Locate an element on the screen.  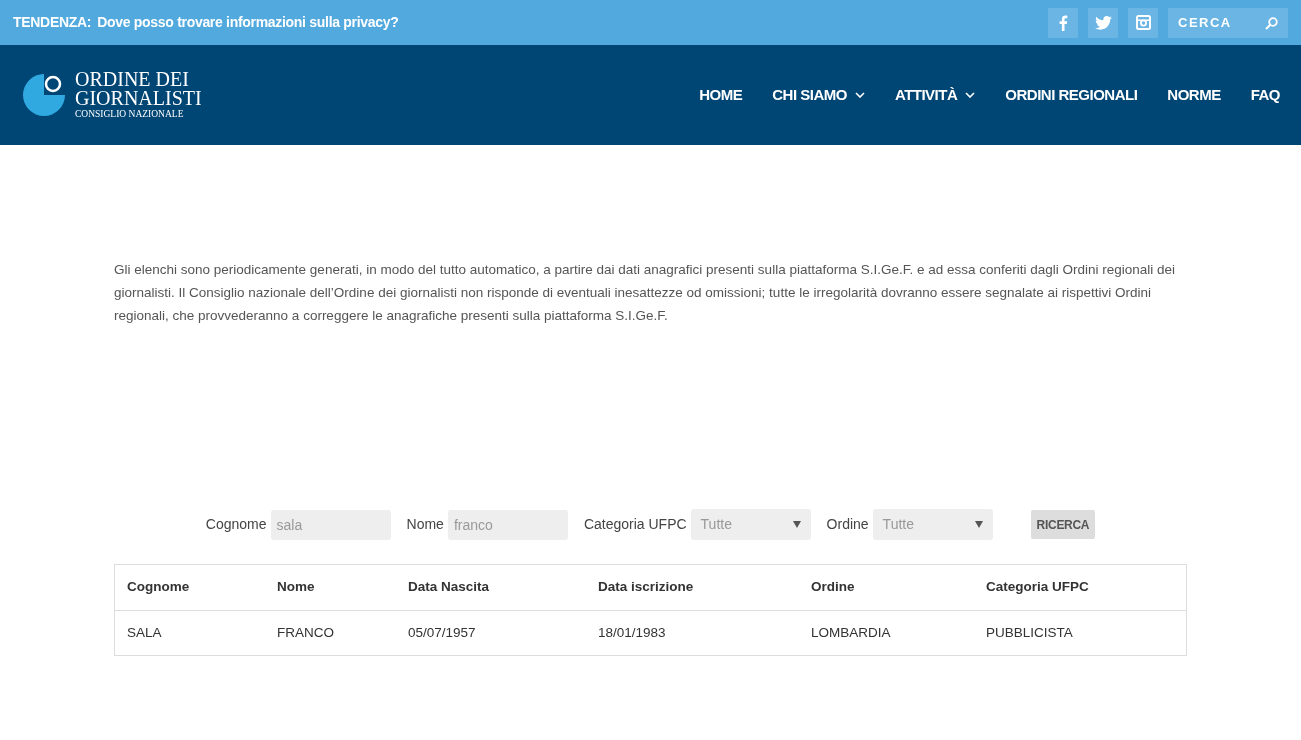
search-button: RICERCA is located at coordinates (1063, 524).